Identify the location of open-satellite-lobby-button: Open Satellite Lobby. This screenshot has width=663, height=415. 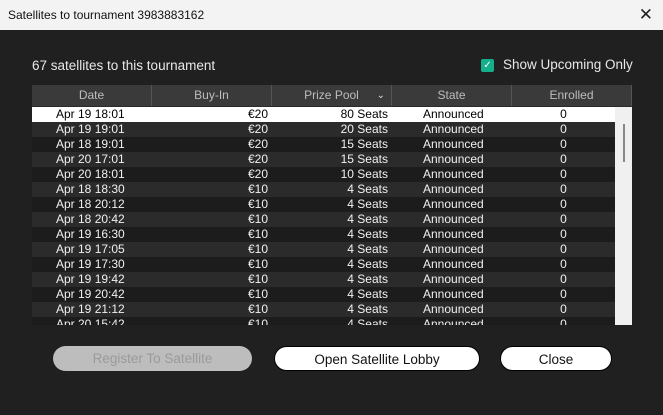
(377, 358).